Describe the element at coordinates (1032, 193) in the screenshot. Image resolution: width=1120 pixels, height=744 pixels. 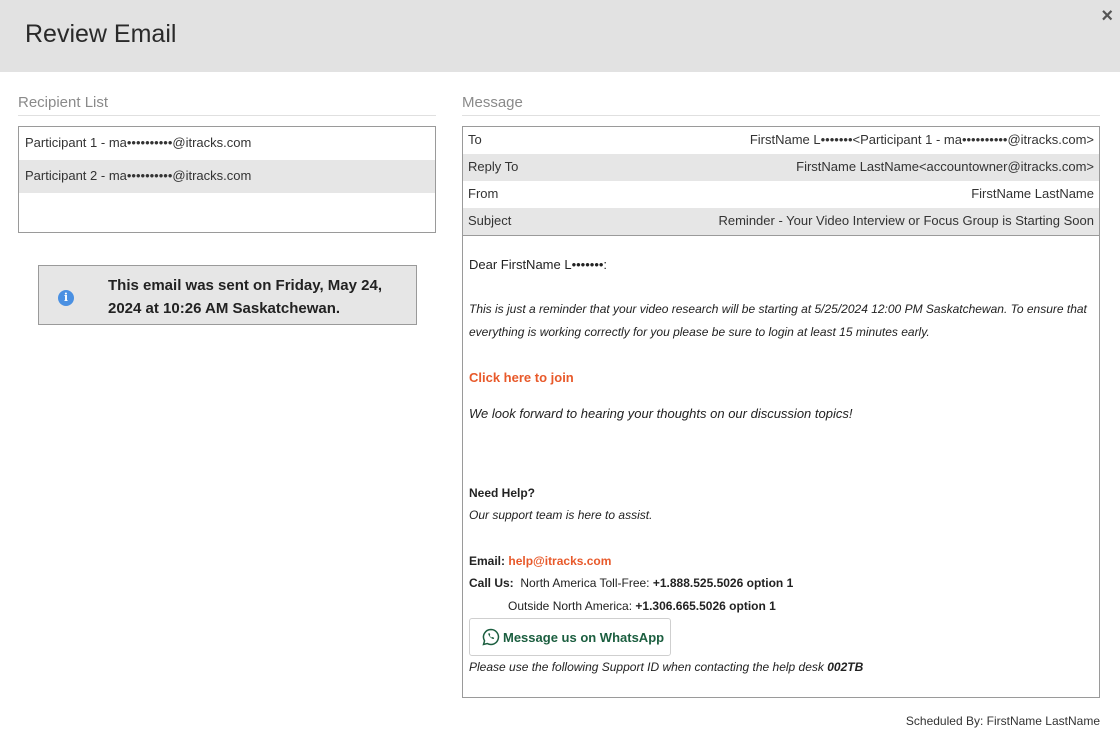
I see `meta-value: FirstName LastName` at that location.